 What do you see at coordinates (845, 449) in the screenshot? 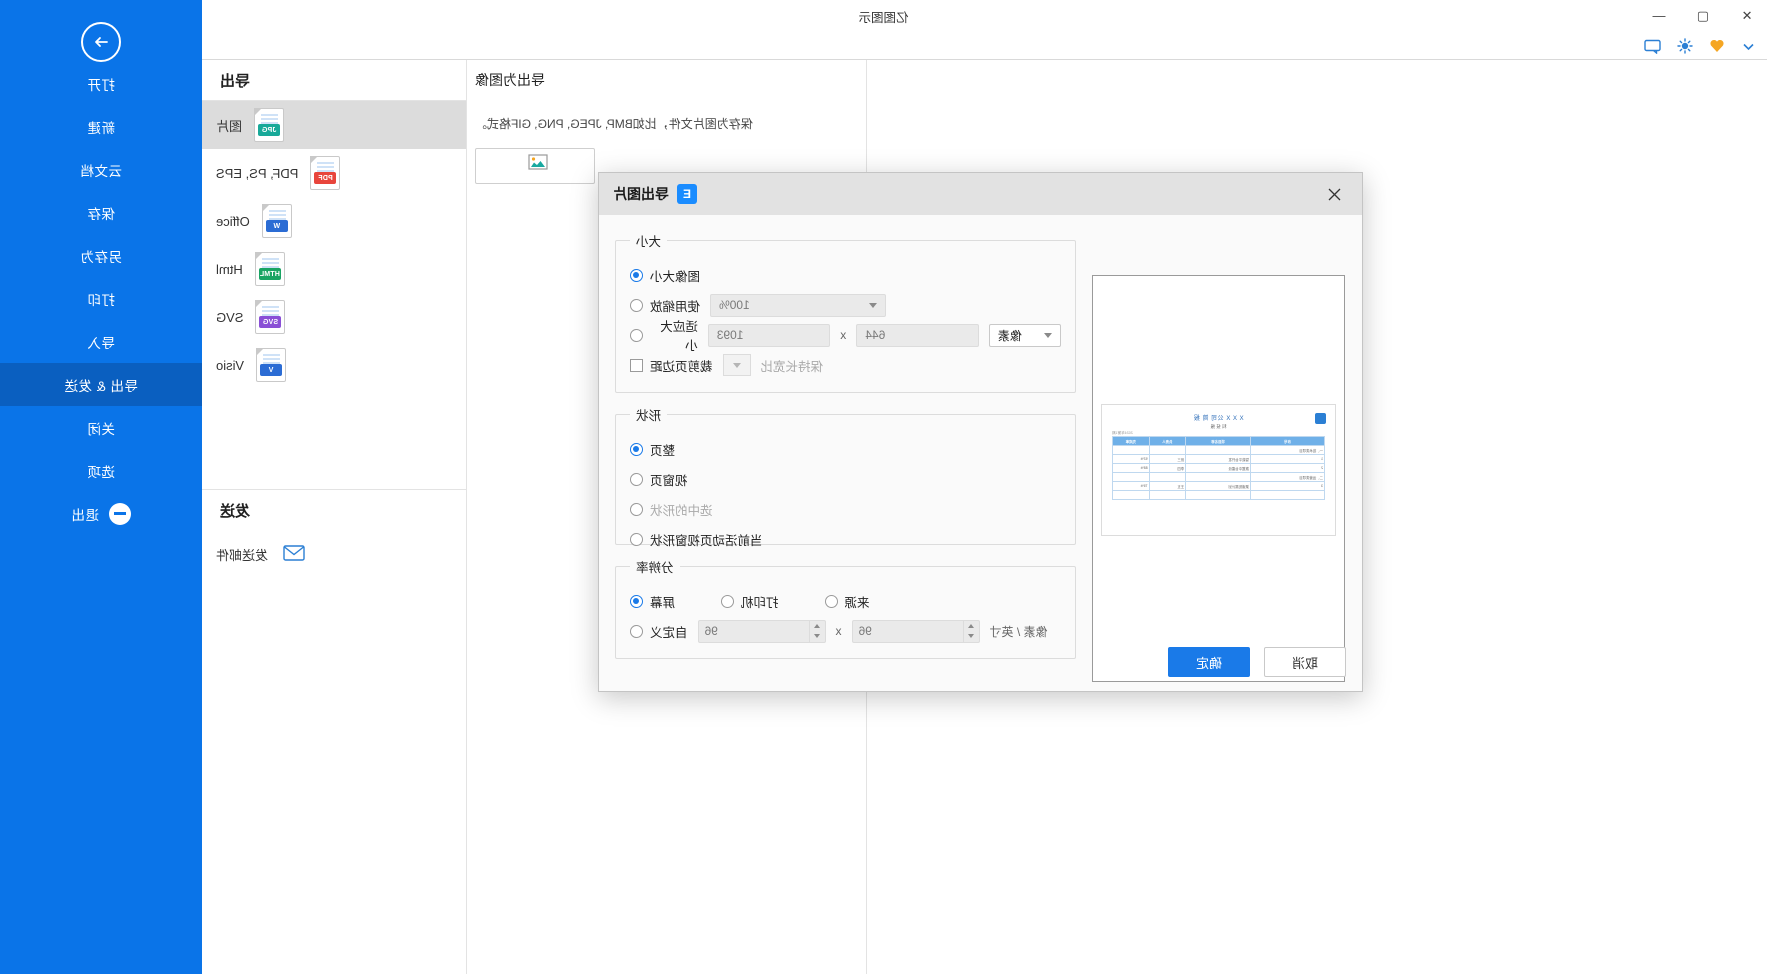
I see `shape-row-0: 整页` at bounding box center [845, 449].